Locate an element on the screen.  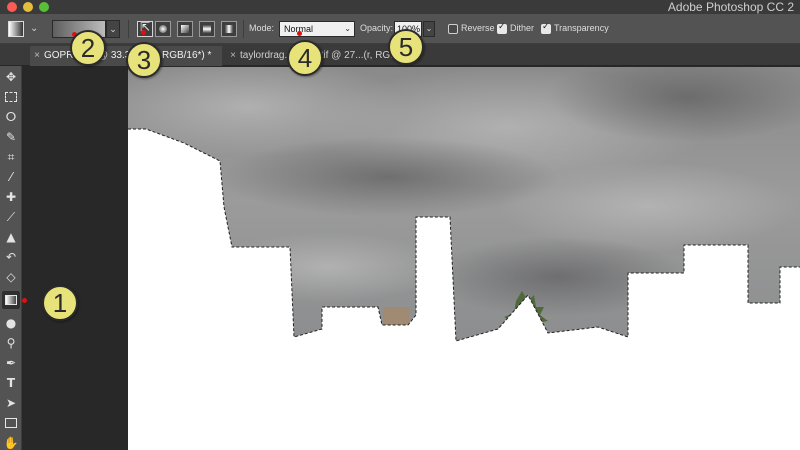
brush-icon: ⟋ is located at coordinates (11, 217).